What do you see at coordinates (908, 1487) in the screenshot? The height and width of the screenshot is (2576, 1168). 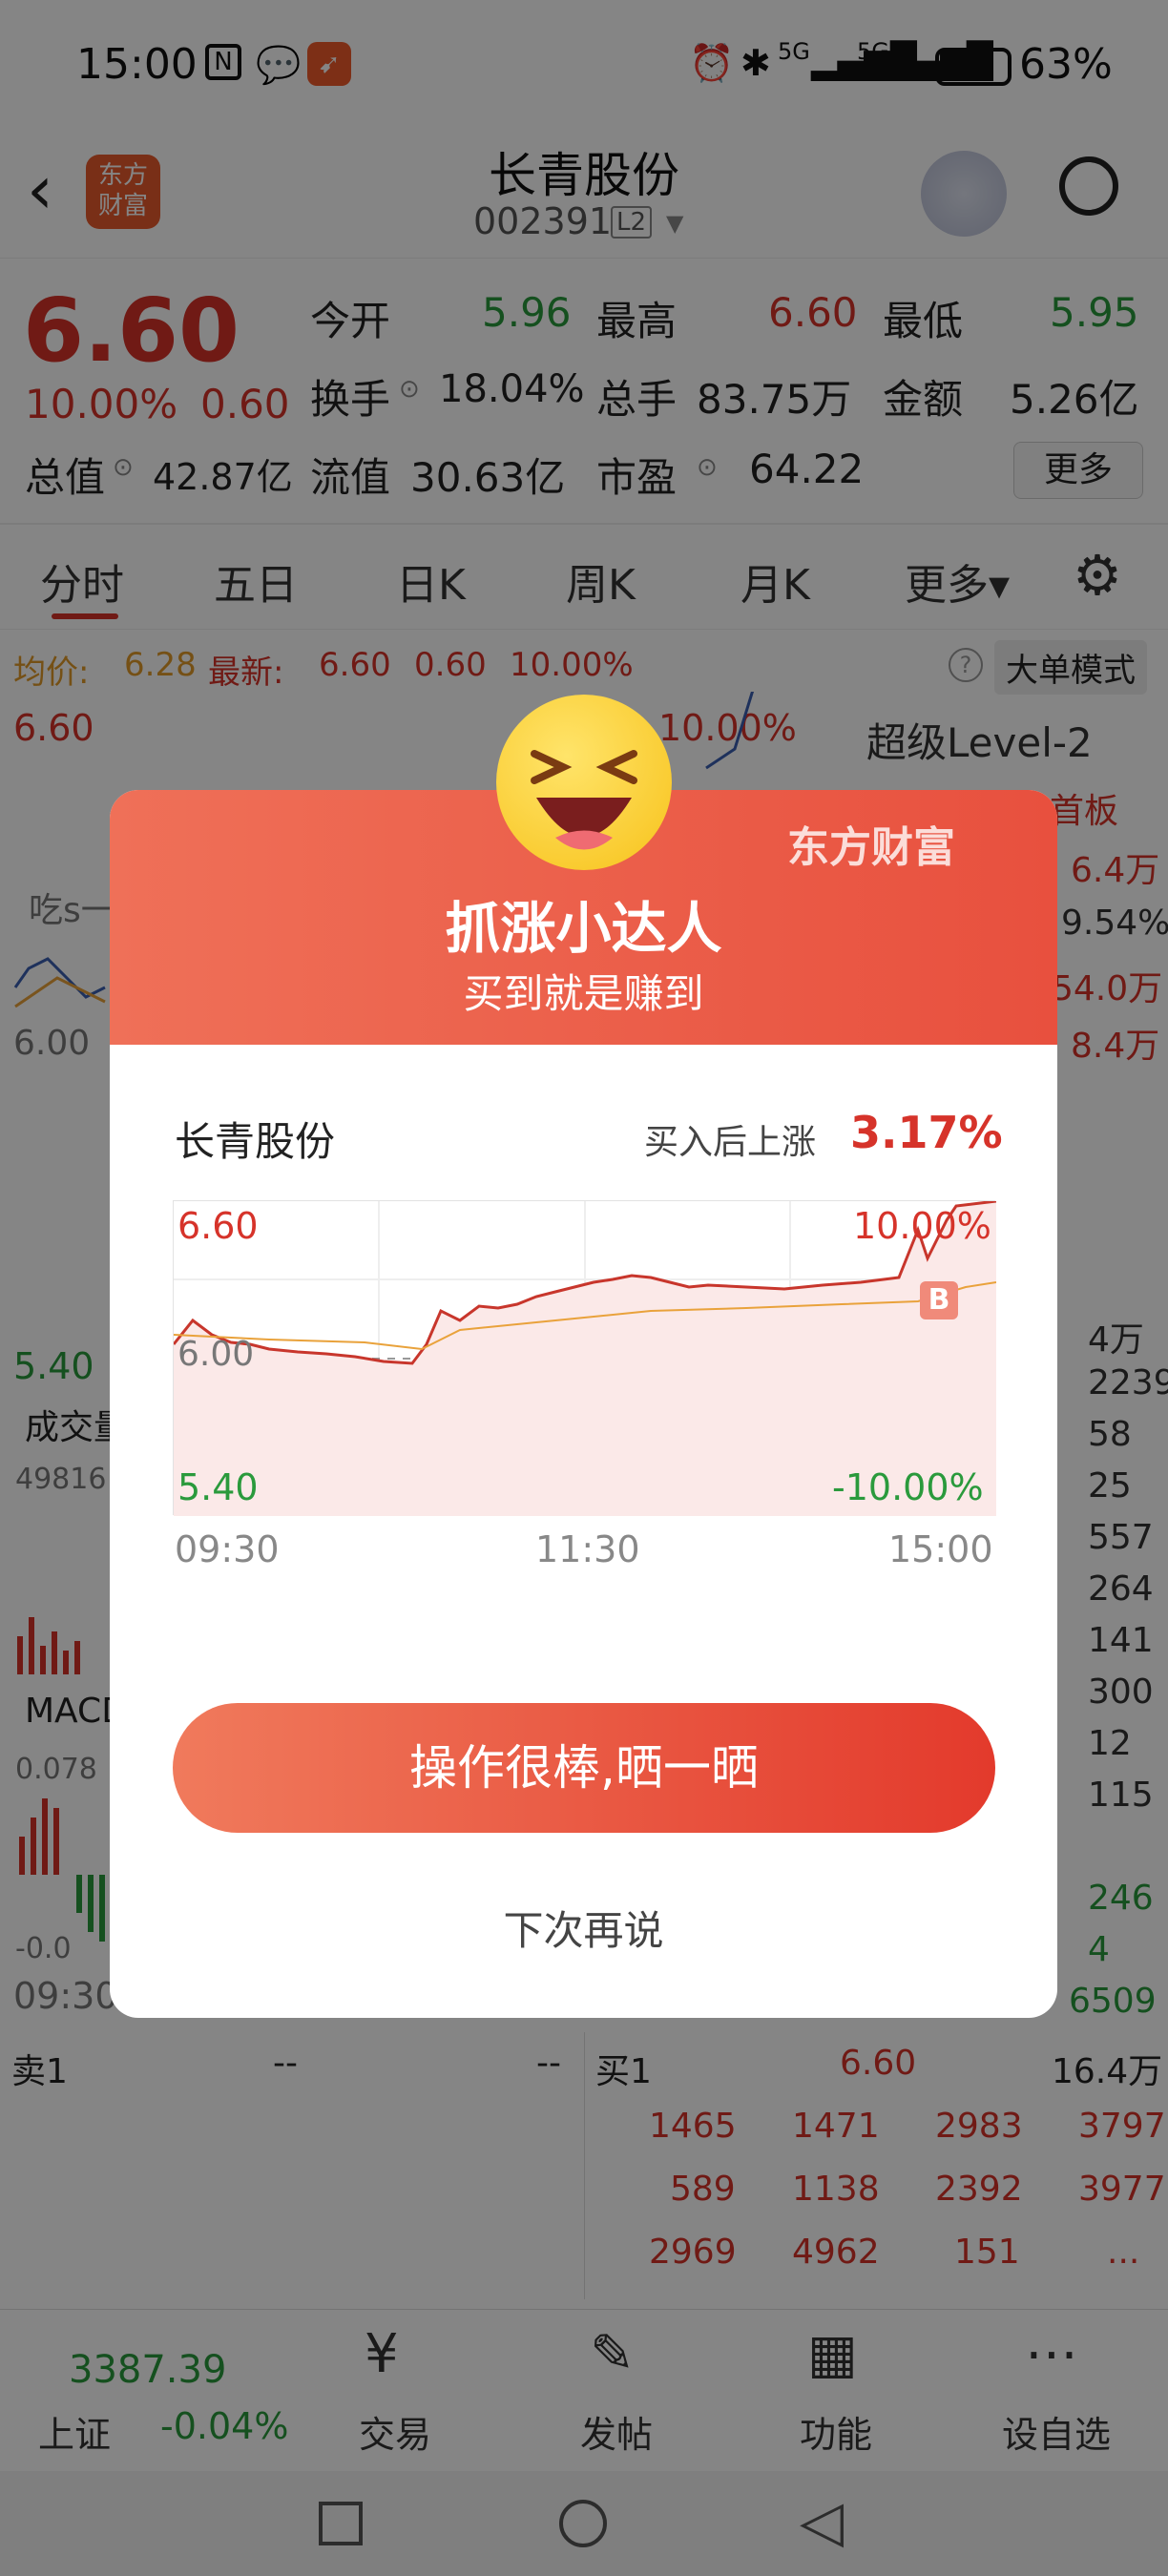 I see `mini-chart-bottom-percent: -10.00%` at bounding box center [908, 1487].